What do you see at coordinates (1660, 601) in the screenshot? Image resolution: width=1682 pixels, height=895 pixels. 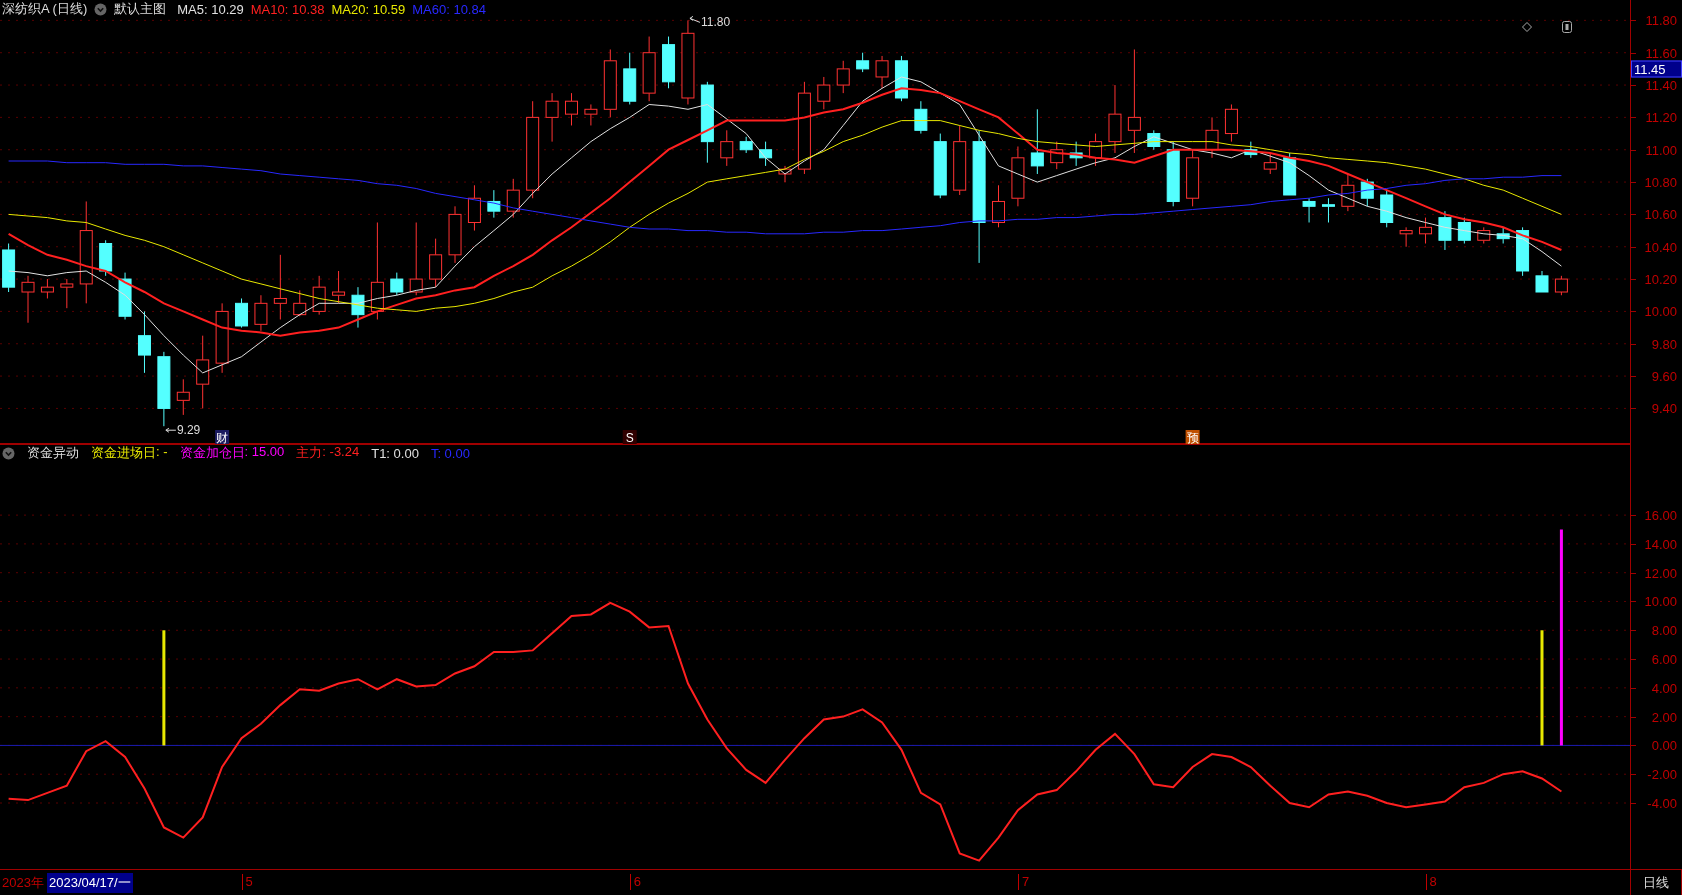 I see `axis-tick-label: 10.00` at bounding box center [1660, 601].